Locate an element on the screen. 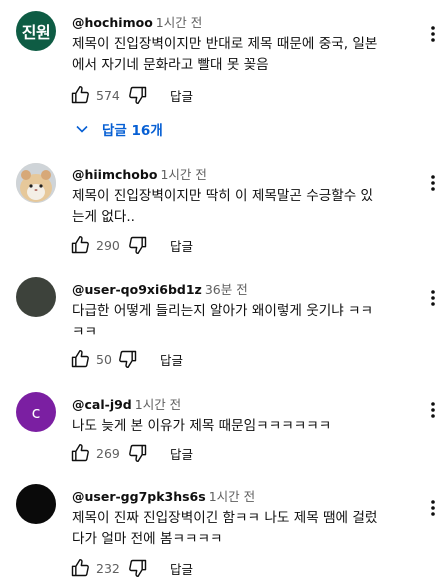 This screenshot has height=587, width=447. view-replies-button: 답글 16개 is located at coordinates (119, 129).